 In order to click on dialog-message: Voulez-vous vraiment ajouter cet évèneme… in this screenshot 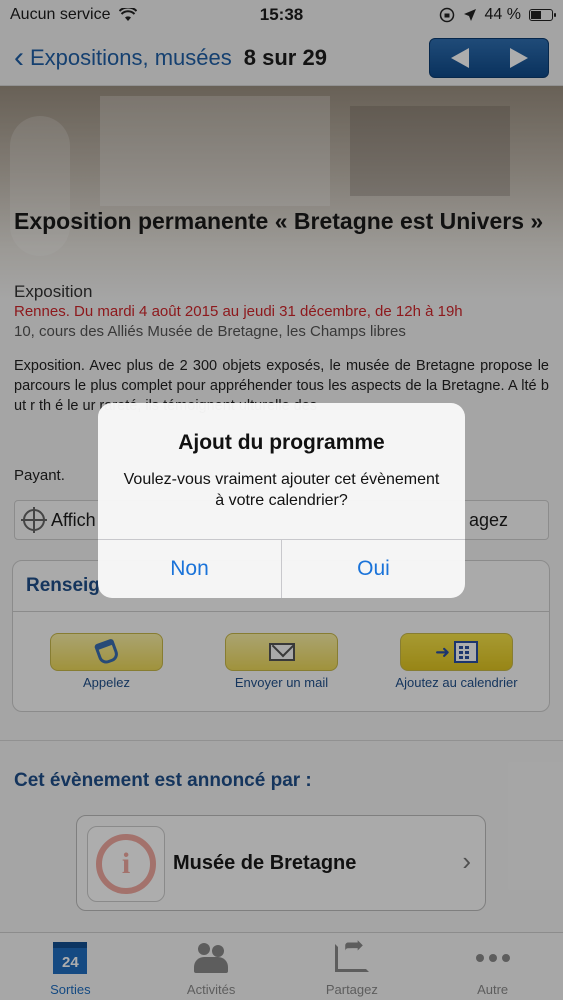, I will do `click(281, 490)`.